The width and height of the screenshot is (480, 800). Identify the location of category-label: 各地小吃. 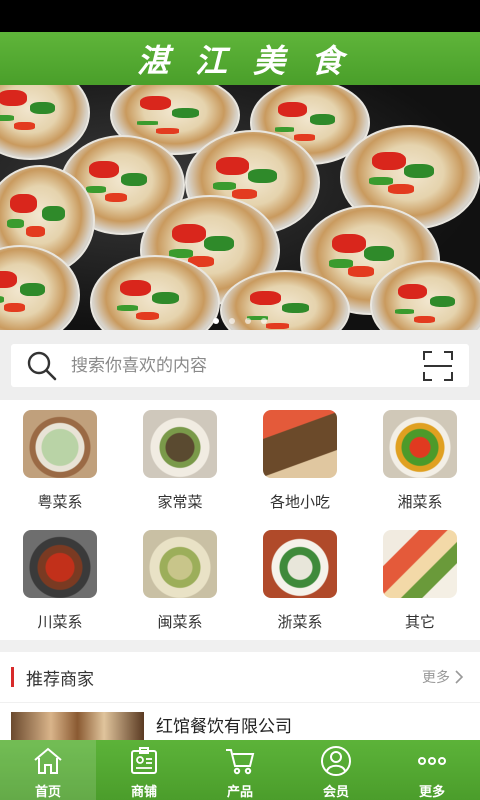
(299, 502).